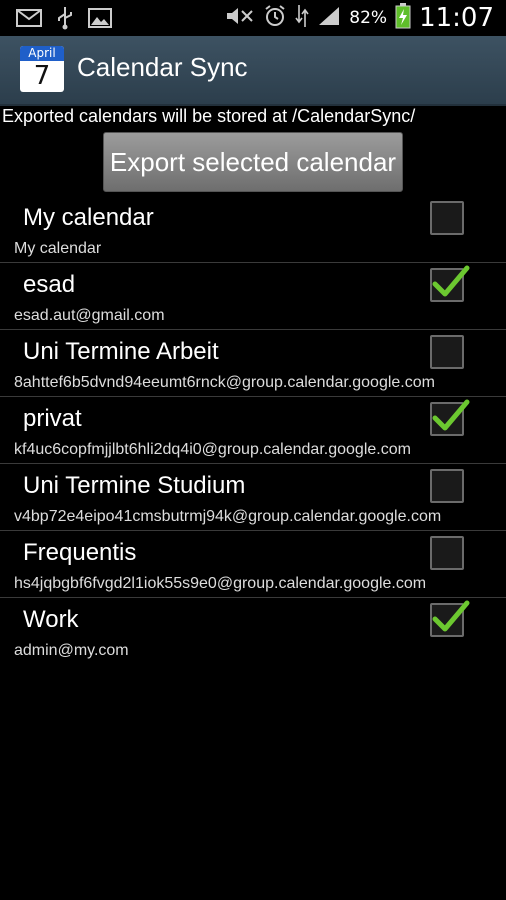 The width and height of the screenshot is (506, 900). I want to click on app-icon-month: April, so click(42, 53).